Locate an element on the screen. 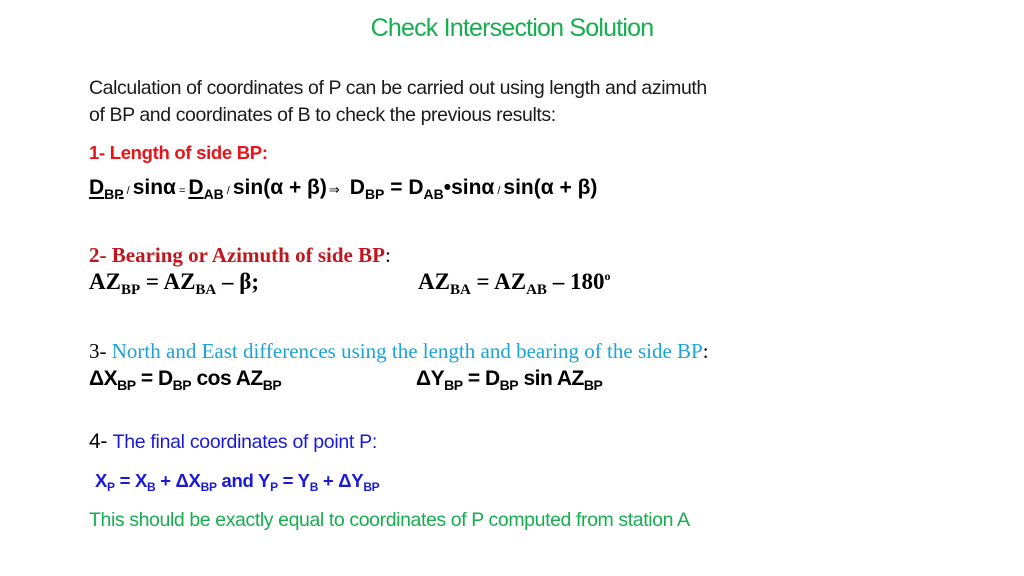  final-coordinates-equation: XP = XB + ΔXBP and YP = YB + ΔYBP is located at coordinates (237, 482).